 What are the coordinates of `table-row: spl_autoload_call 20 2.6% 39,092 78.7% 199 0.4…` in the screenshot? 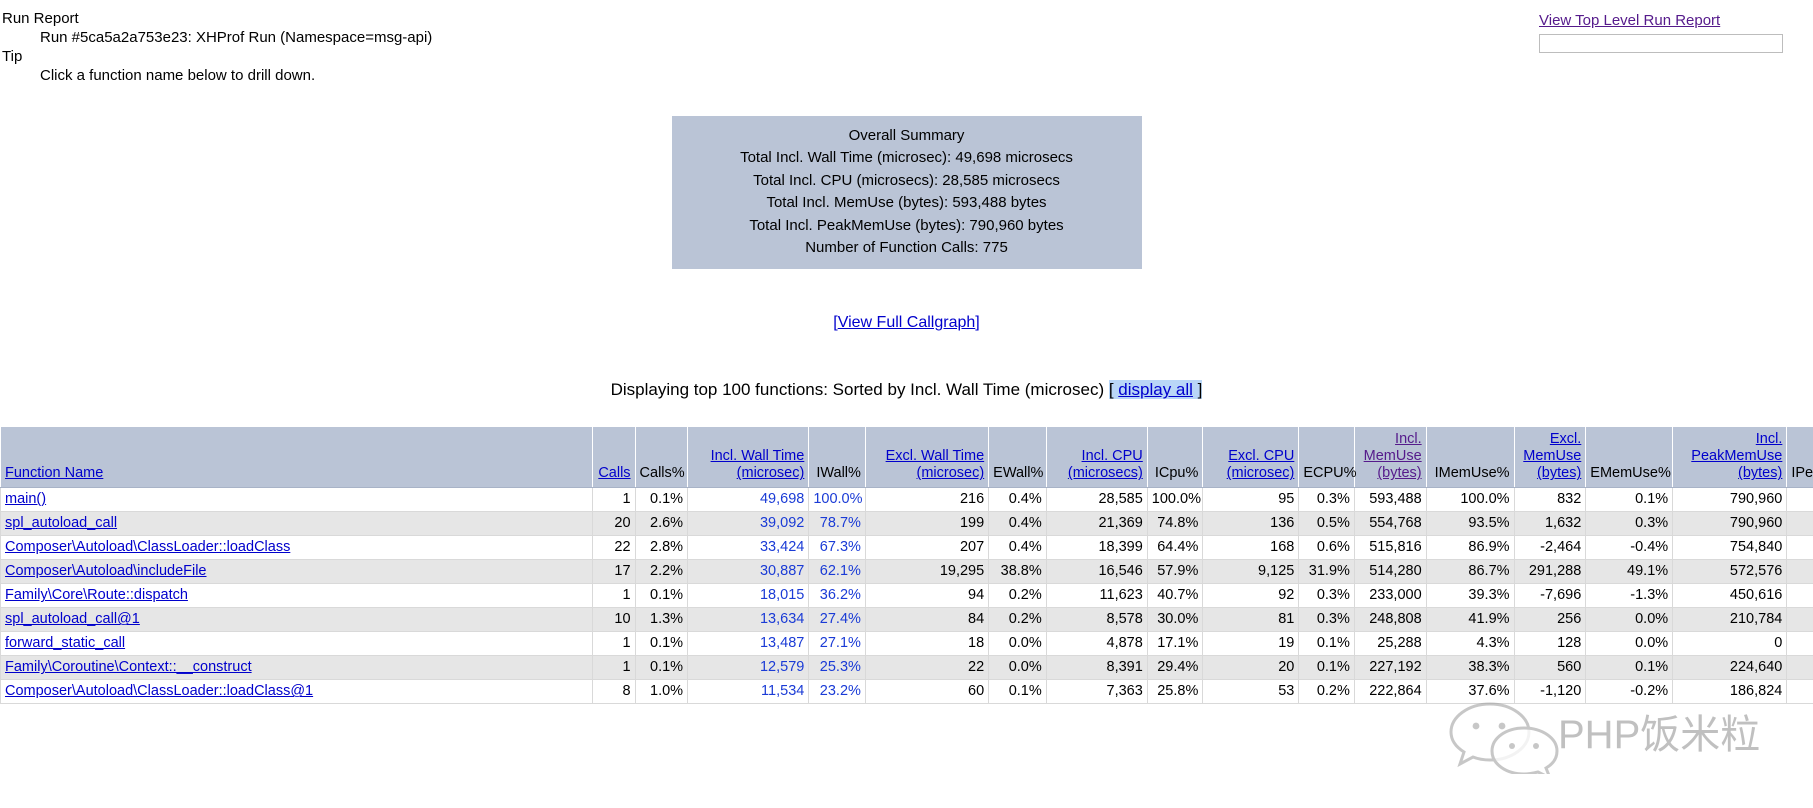 It's located at (906, 524).